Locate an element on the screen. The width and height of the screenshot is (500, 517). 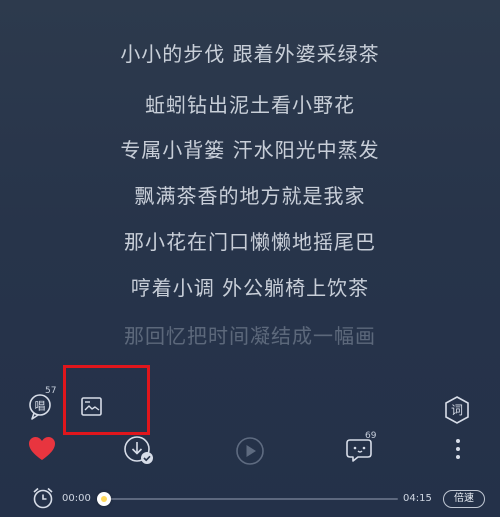
more-button is located at coordinates (458, 450).